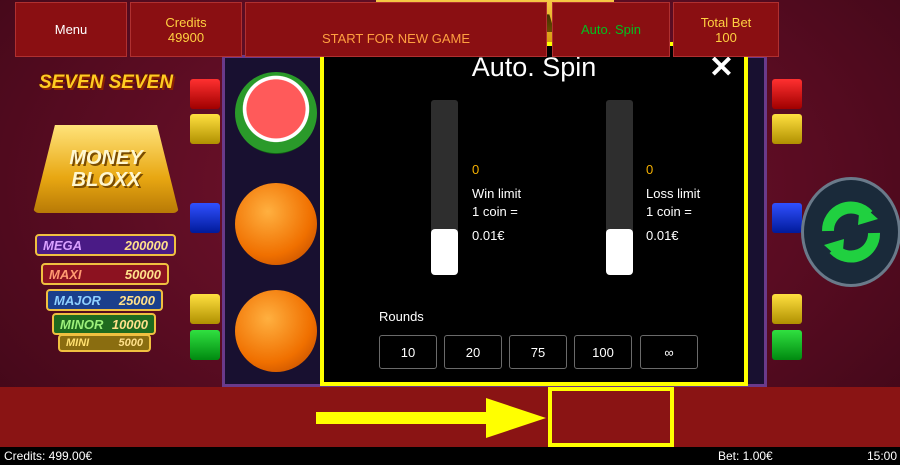 This screenshot has width=900, height=465. Describe the element at coordinates (106, 180) in the screenshot. I see `logo-bloxx-text: BLOXX` at that location.